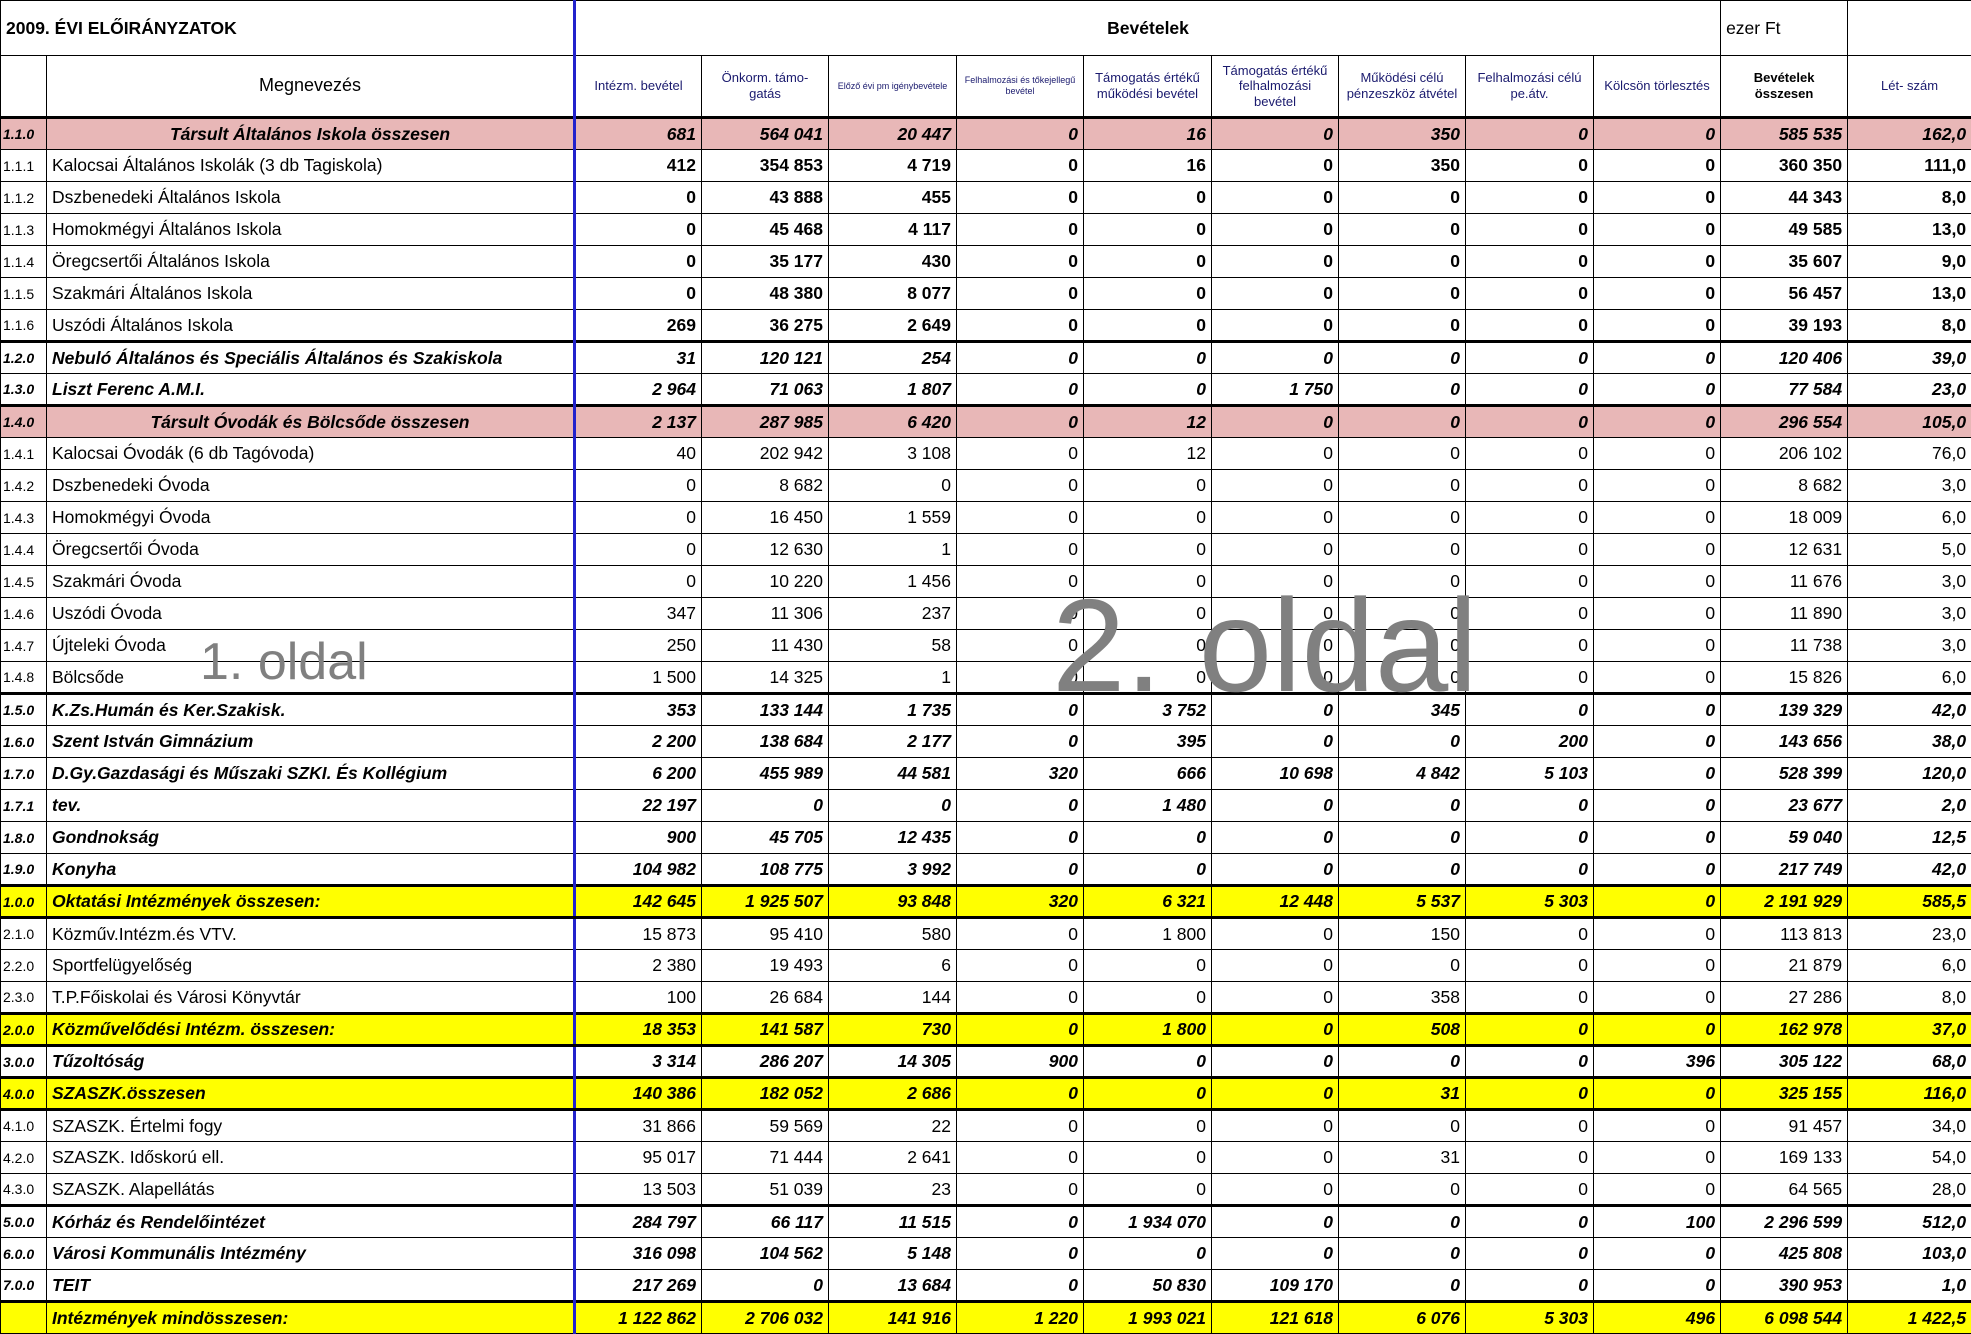 This screenshot has width=1971, height=1334. I want to click on cell-value: 12 435, so click(892, 837).